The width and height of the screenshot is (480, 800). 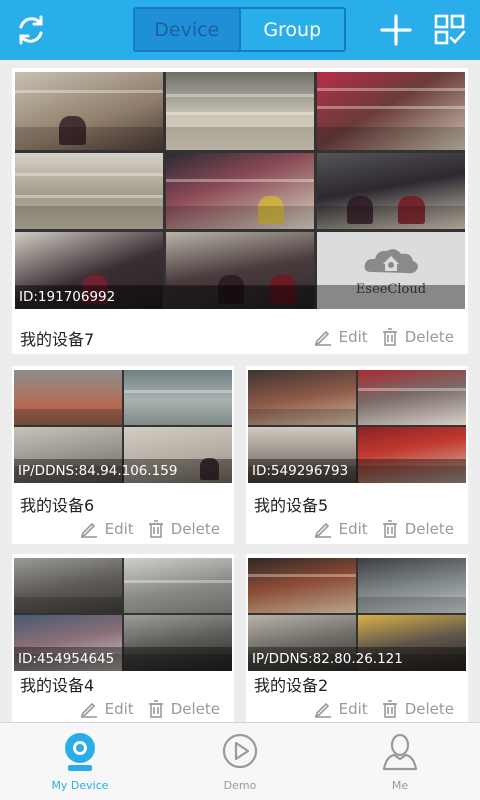 I want to click on tab-my-device: My Device, so click(x=80, y=761).